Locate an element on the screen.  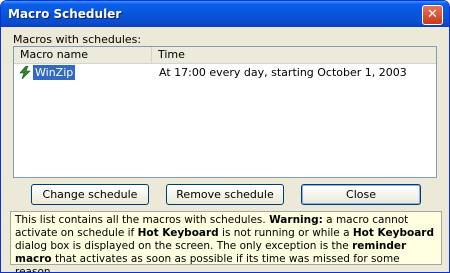
lightning-icon is located at coordinates (25, 72).